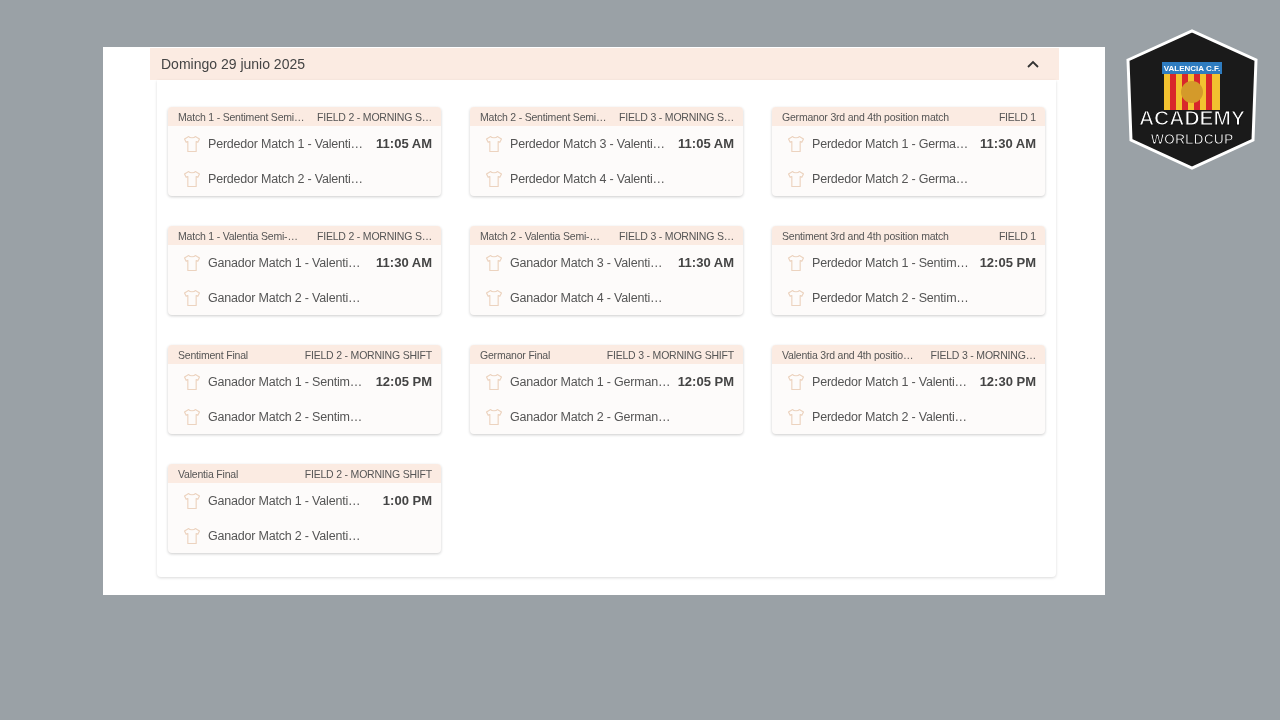 This screenshot has width=1280, height=720. I want to click on match-time: 12:30 PM, so click(1007, 381).